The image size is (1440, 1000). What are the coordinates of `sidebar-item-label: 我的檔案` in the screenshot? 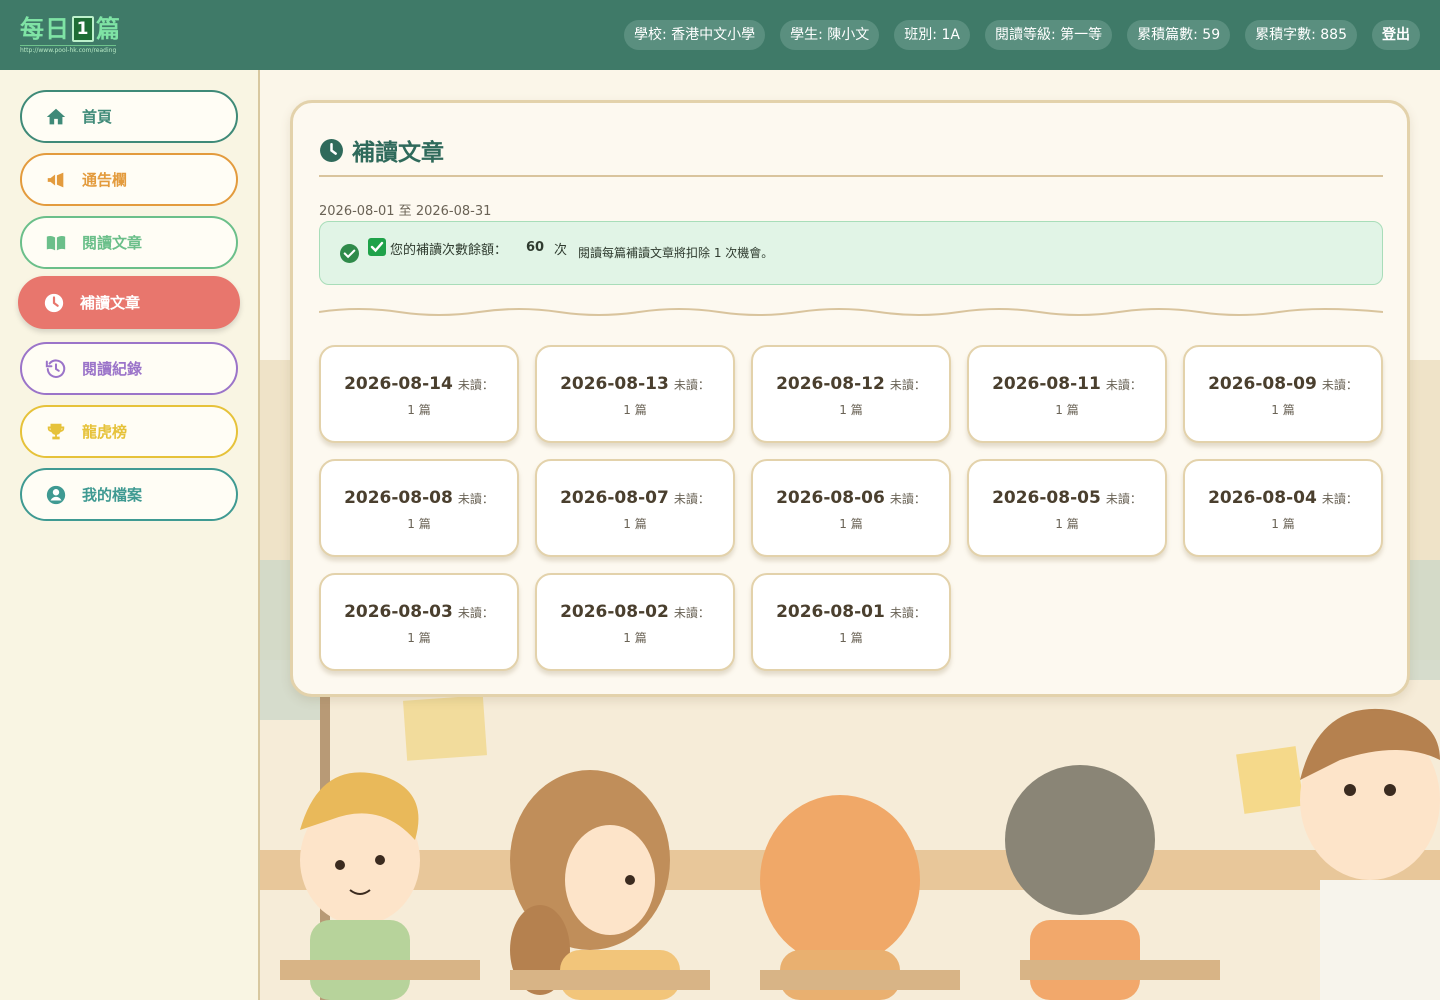 It's located at (112, 495).